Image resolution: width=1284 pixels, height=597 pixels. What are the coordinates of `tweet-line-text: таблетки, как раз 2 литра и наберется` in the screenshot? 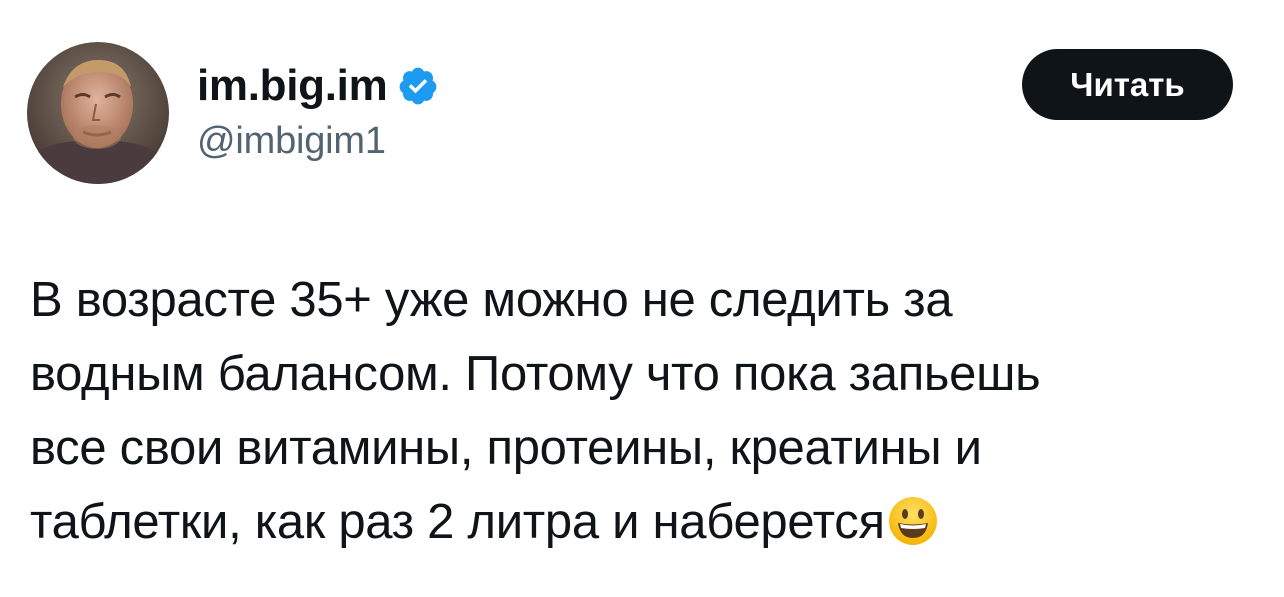 It's located at (457, 522).